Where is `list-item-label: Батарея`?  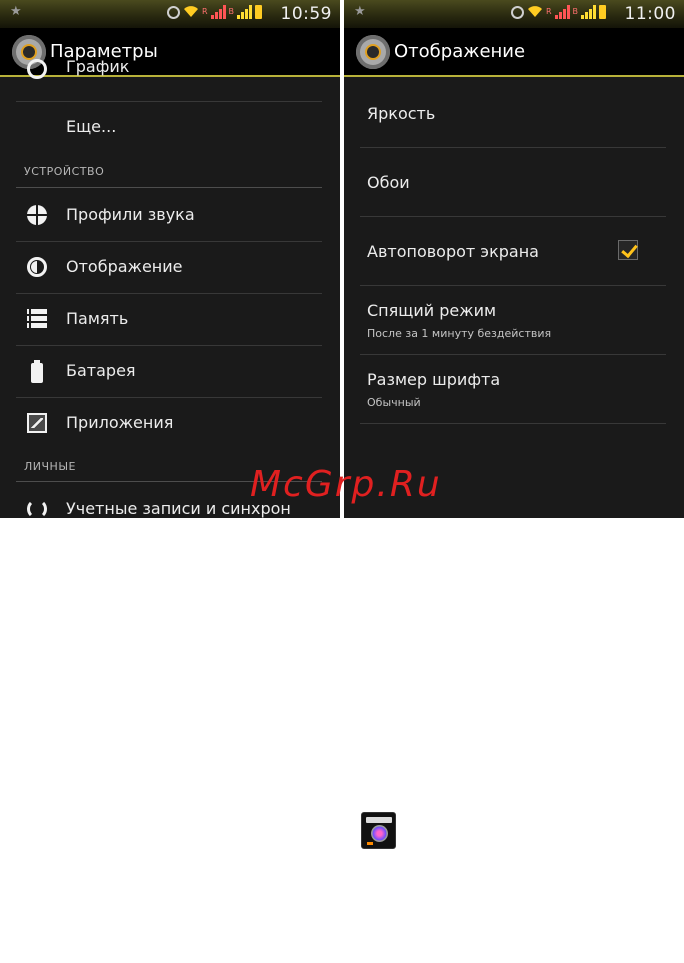 list-item-label: Батарея is located at coordinates (101, 370).